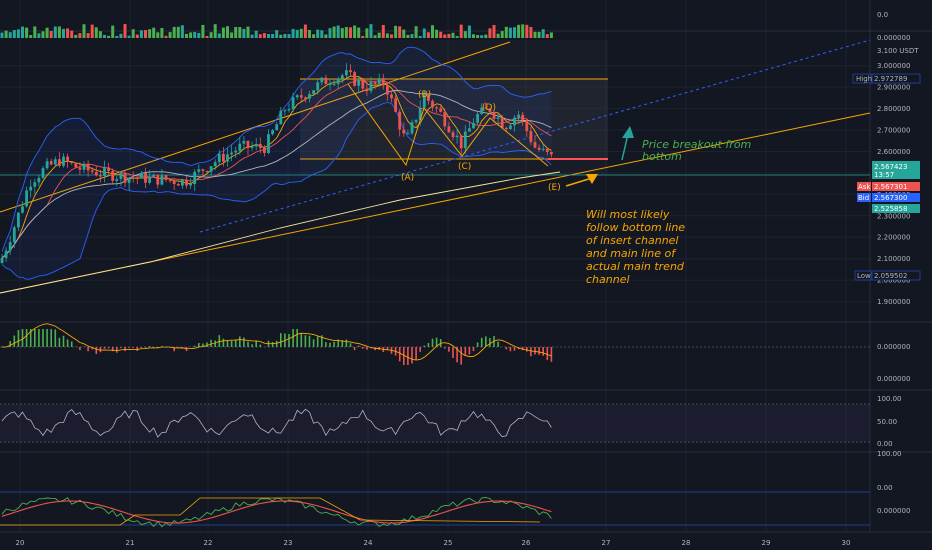 This screenshot has height=550, width=932. I want to click on extra-price-value: 2.525858, so click(890, 209).